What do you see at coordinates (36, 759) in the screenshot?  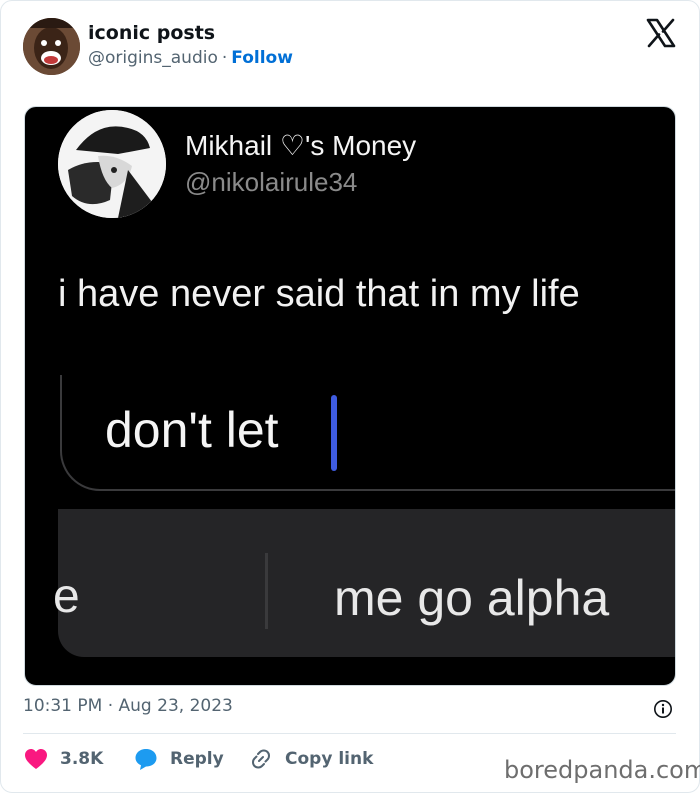 I see `heart-icon` at bounding box center [36, 759].